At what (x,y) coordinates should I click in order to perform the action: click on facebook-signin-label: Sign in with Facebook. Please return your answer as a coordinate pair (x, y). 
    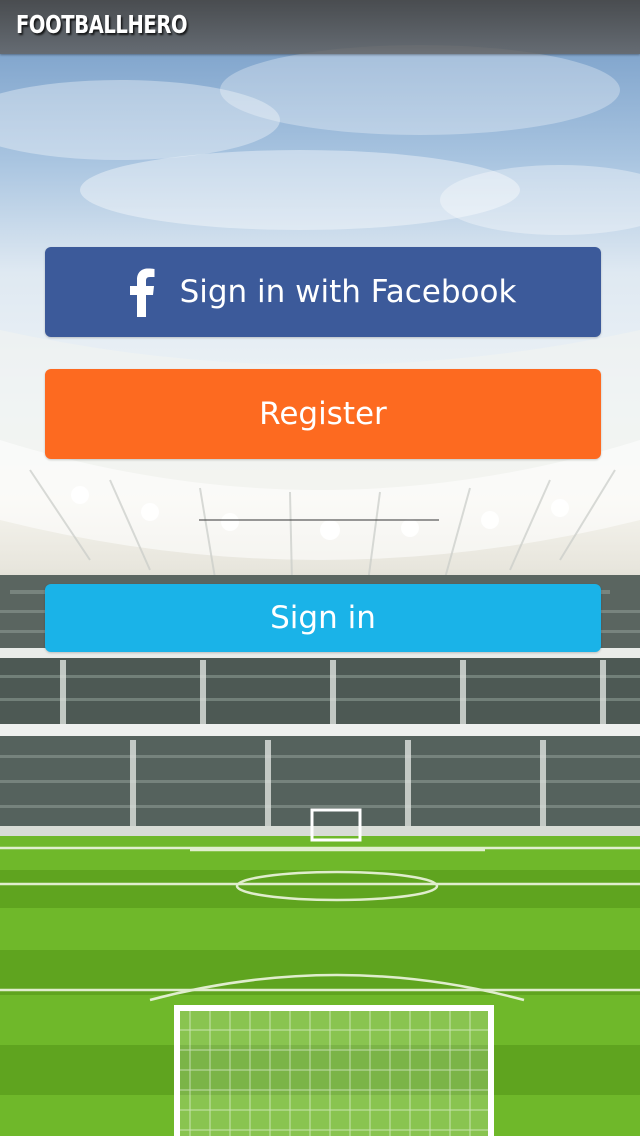
    Looking at the image, I should click on (348, 292).